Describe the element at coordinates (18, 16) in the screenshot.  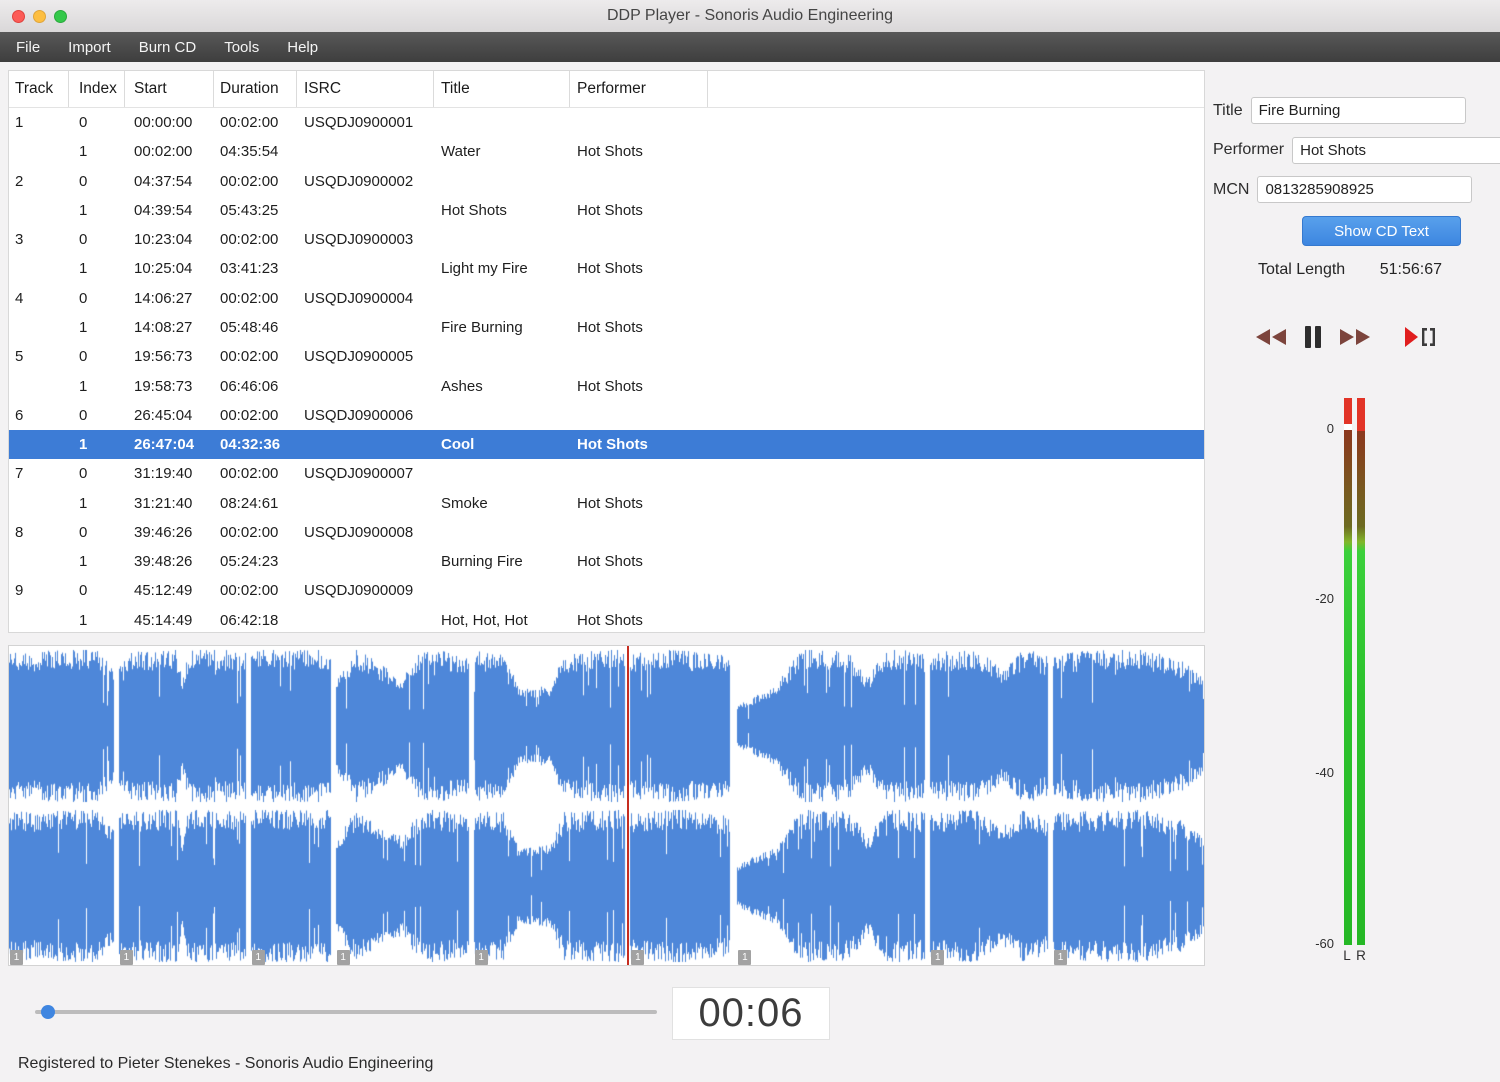
I see `close-icon` at that location.